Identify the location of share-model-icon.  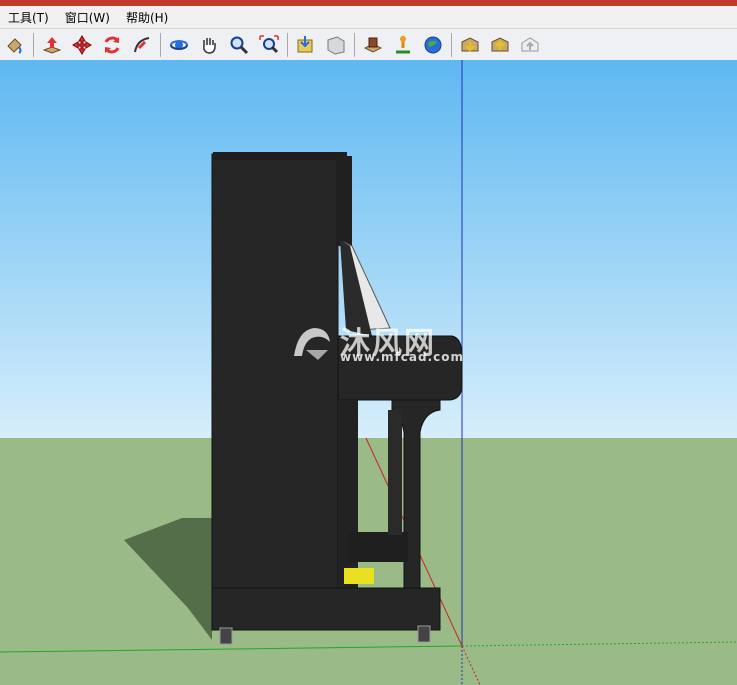
(336, 45).